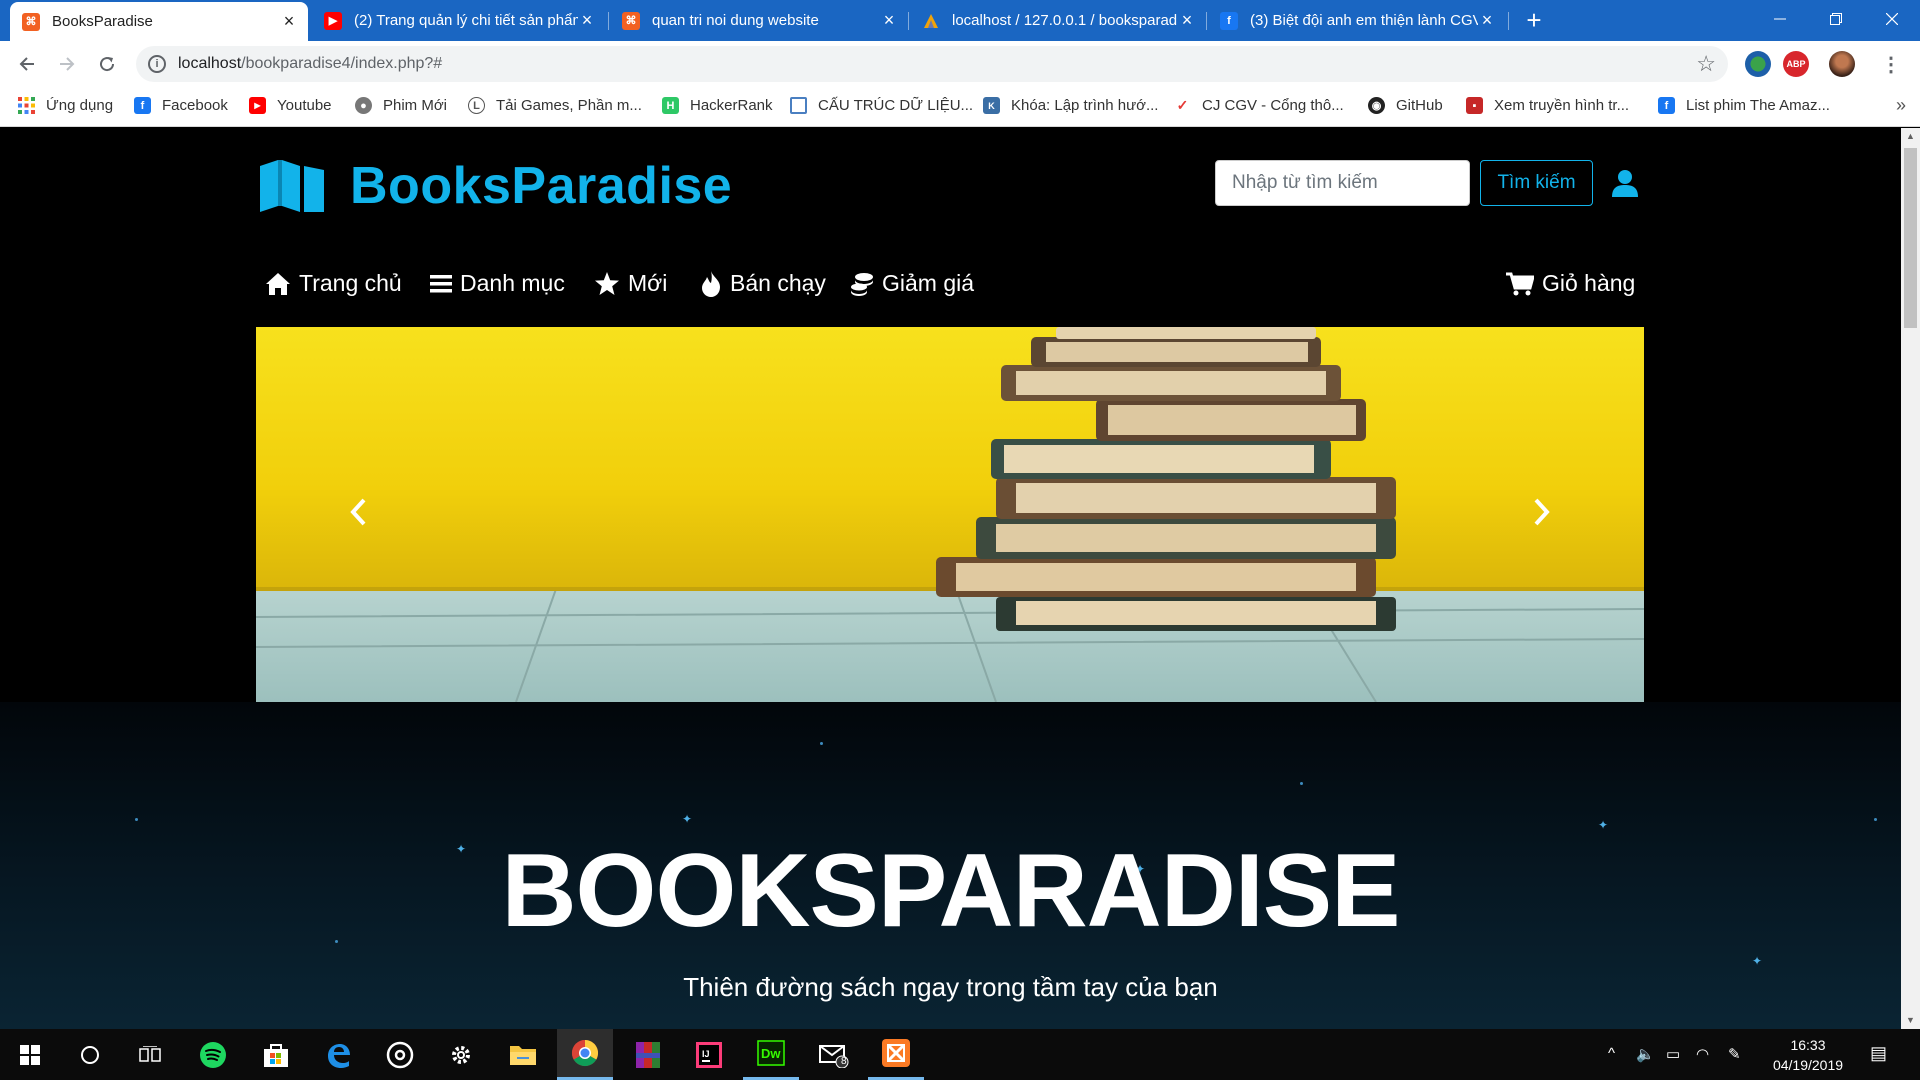 The height and width of the screenshot is (1080, 1920). I want to click on page-scrollbar: ▲ ▼, so click(1910, 578).